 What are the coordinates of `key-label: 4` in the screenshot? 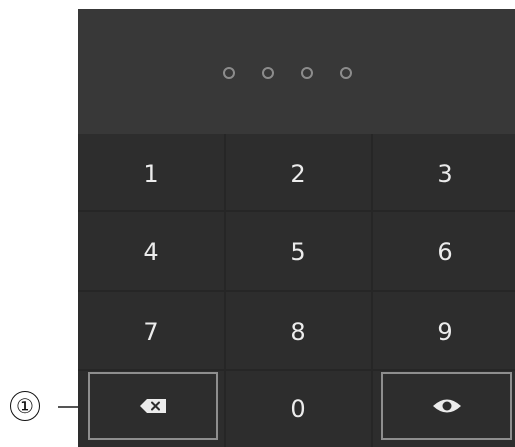 It's located at (151, 252).